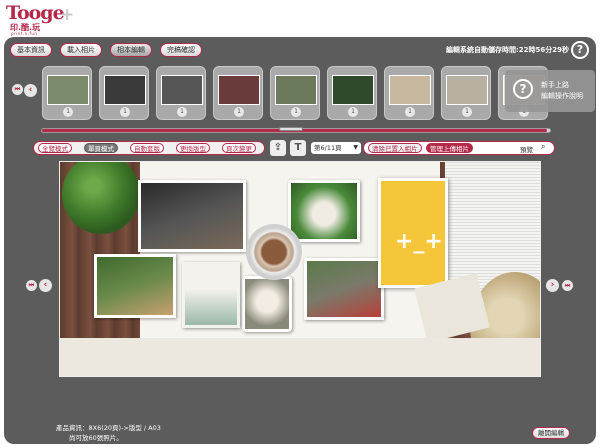 This screenshot has height=448, width=600. Describe the element at coordinates (181, 50) in the screenshot. I see `step-final-confirm-button: 完稿確認` at that location.